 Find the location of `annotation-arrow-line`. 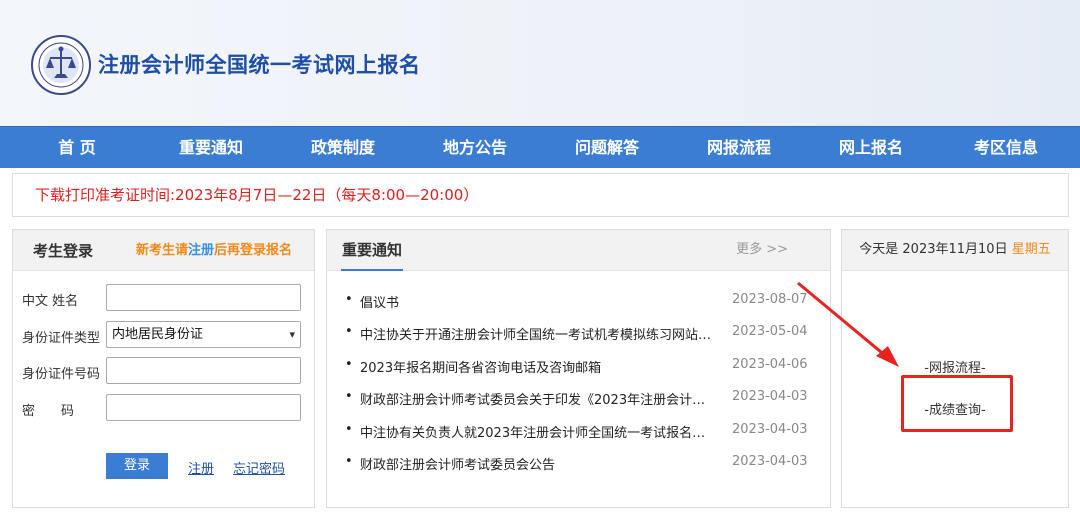

annotation-arrow-line is located at coordinates (845, 322).